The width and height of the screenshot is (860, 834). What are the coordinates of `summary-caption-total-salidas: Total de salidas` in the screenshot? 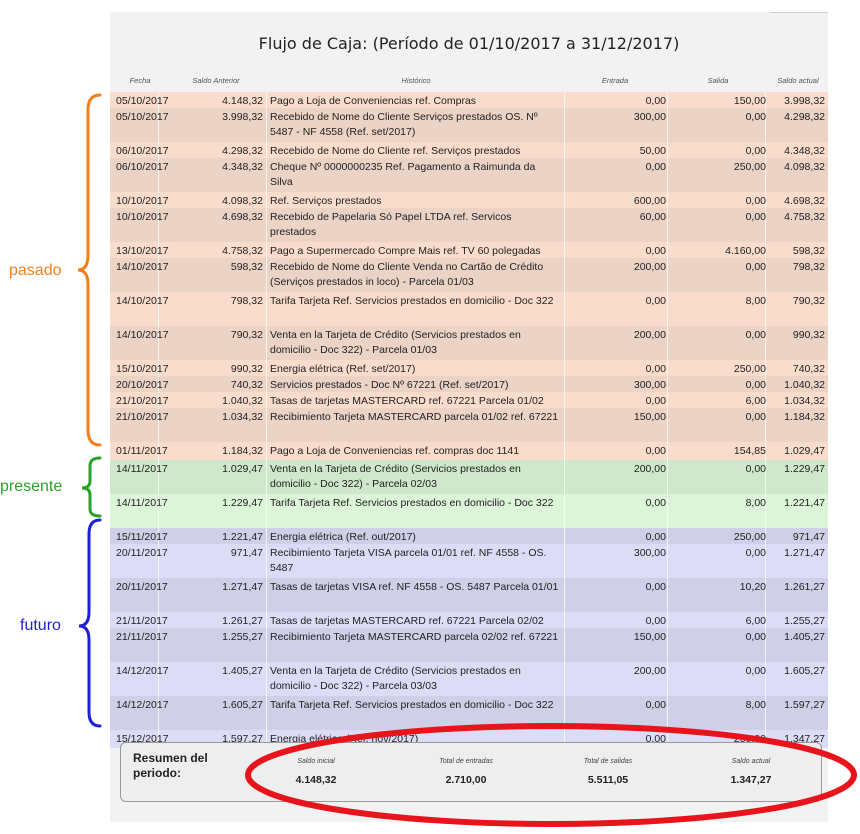 It's located at (608, 761).